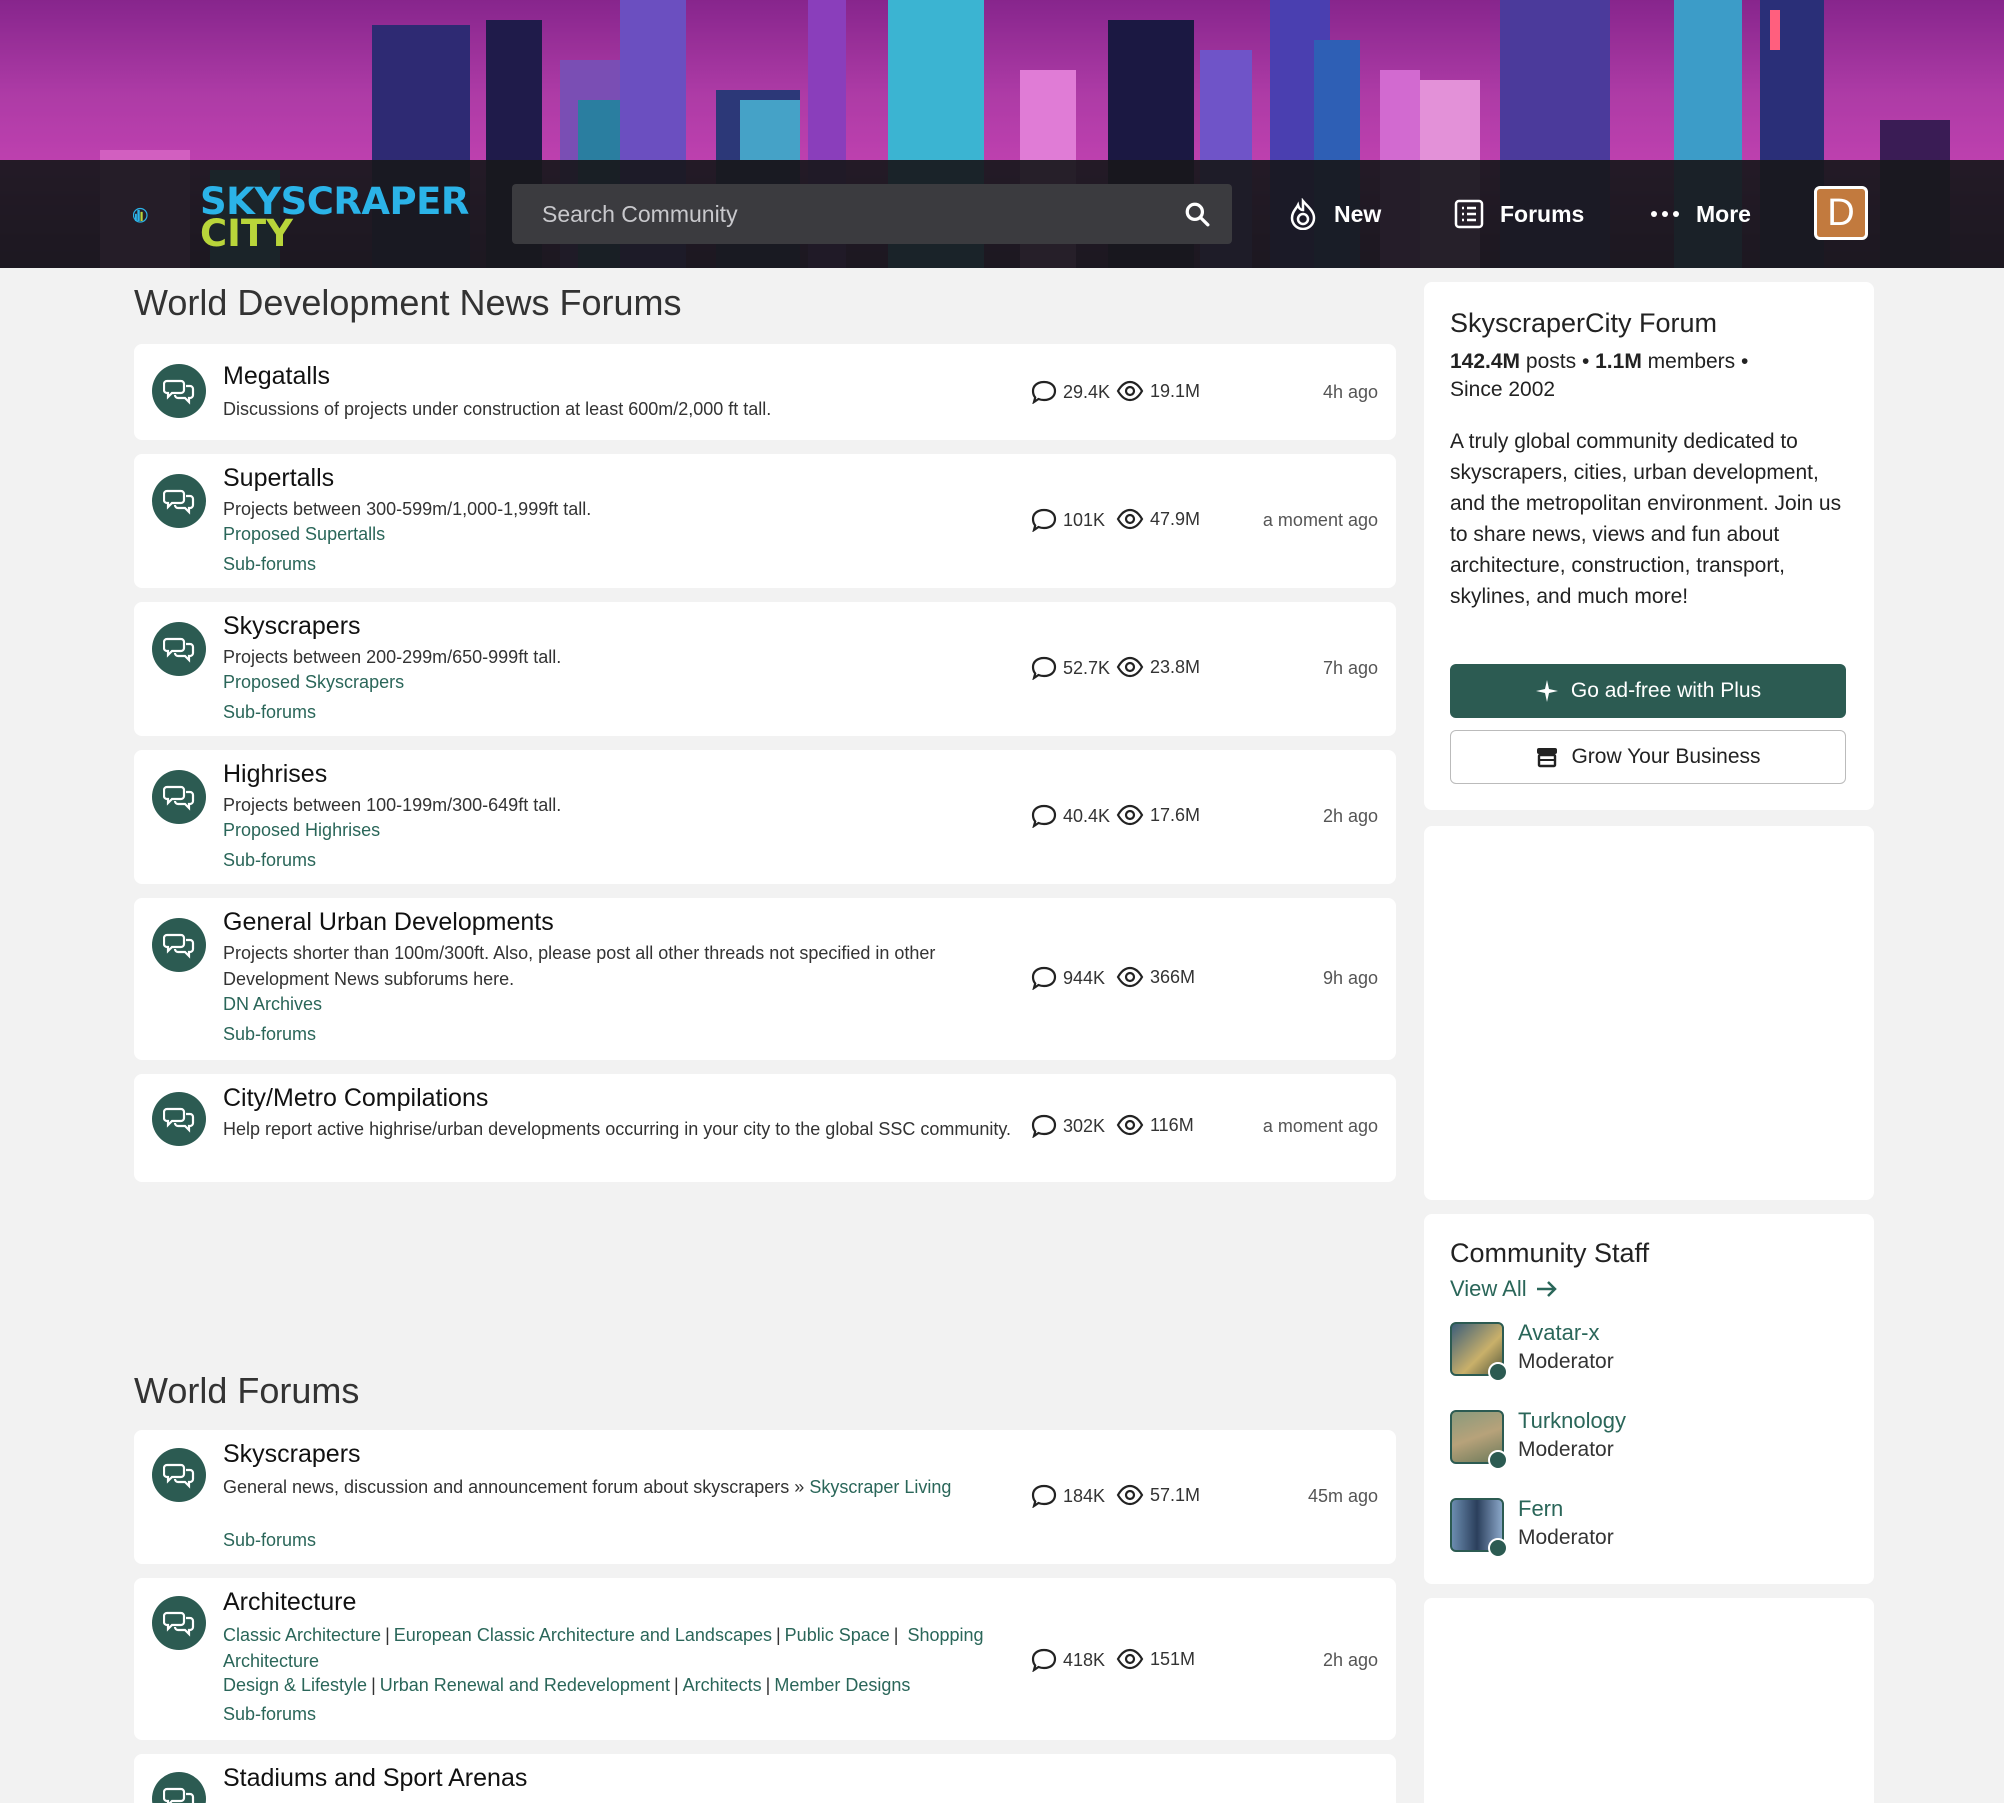  I want to click on forum-views-count: 151M, so click(1155, 1659).